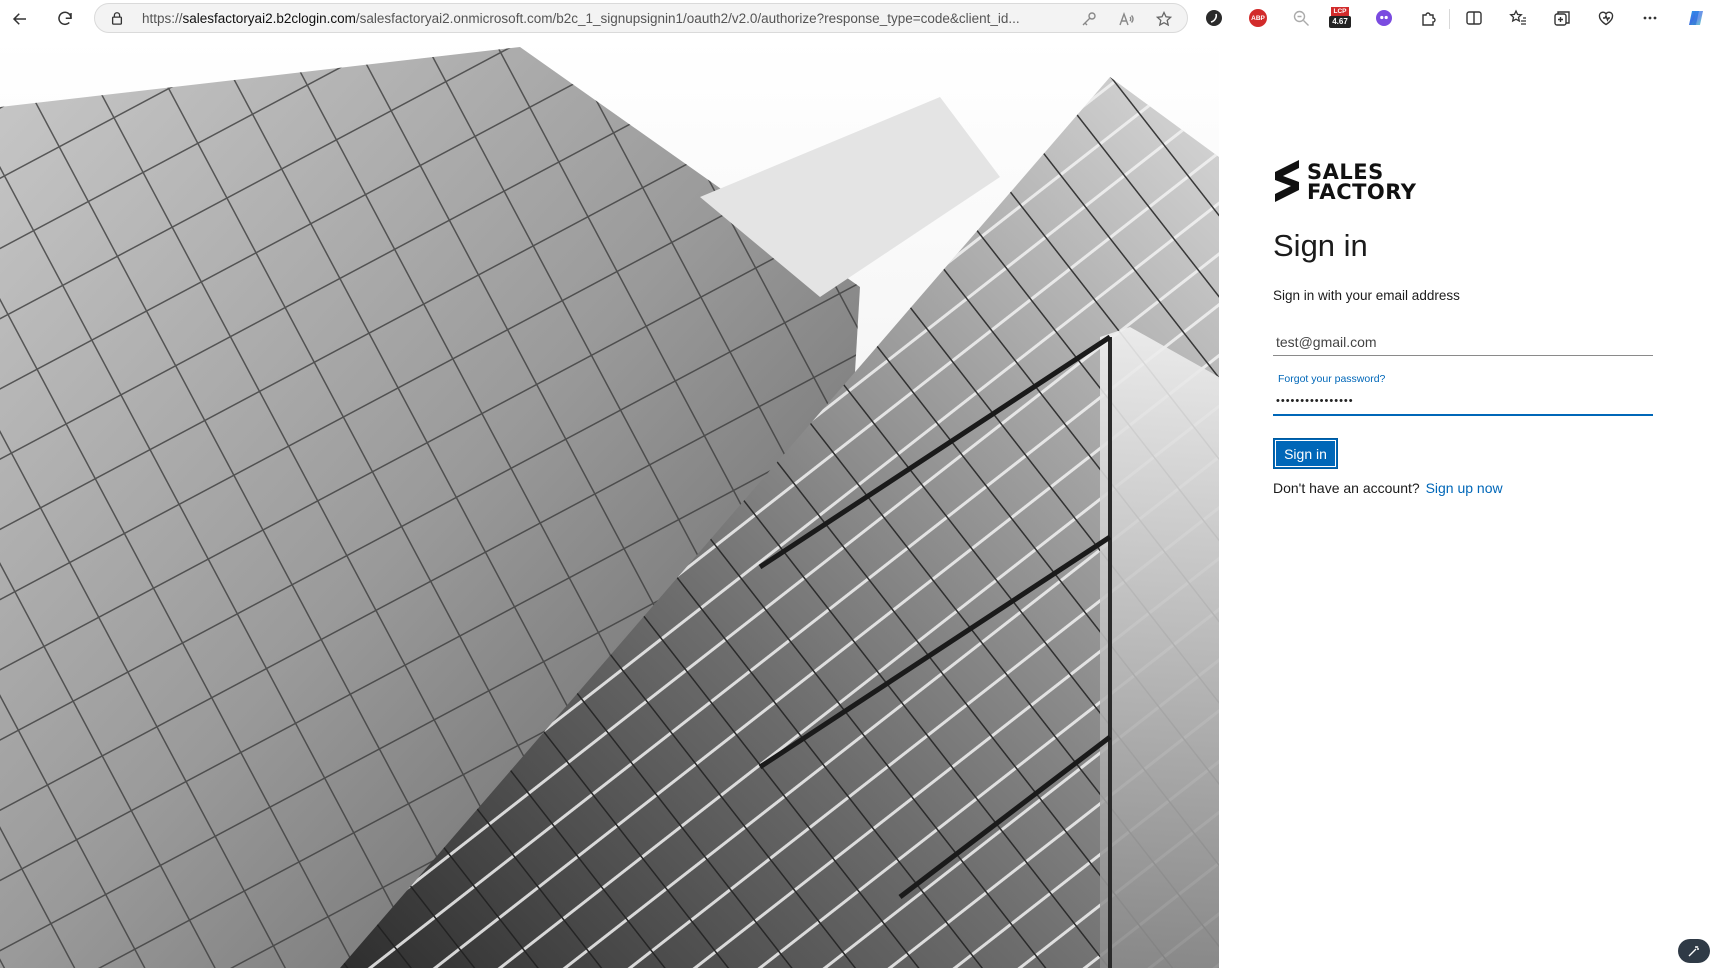 This screenshot has width=1717, height=968. What do you see at coordinates (1340, 22) in the screenshot?
I see `lcp-value: 4.67` at bounding box center [1340, 22].